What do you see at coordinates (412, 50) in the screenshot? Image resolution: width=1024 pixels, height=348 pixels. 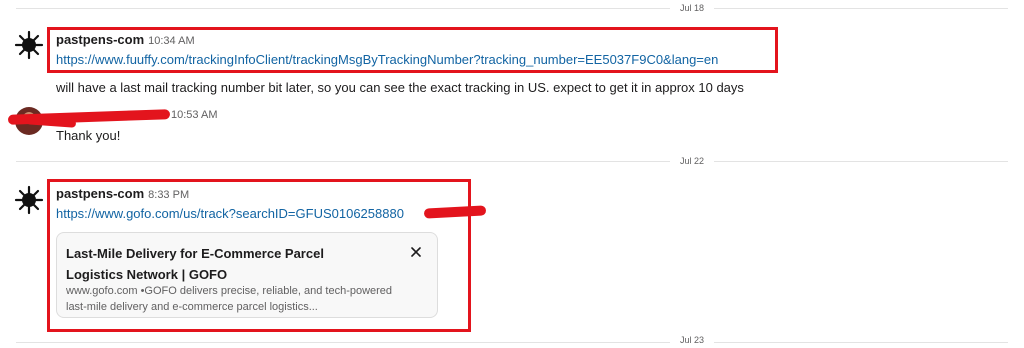 I see `highlight-box` at bounding box center [412, 50].